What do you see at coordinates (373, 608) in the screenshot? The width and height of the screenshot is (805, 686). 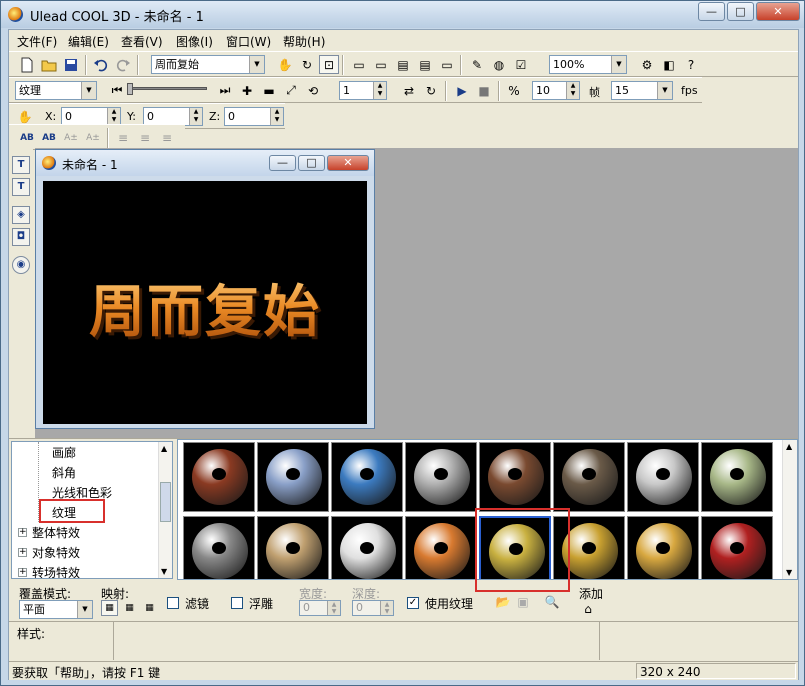 I see `depth-input: 0 ▲ ▼` at bounding box center [373, 608].